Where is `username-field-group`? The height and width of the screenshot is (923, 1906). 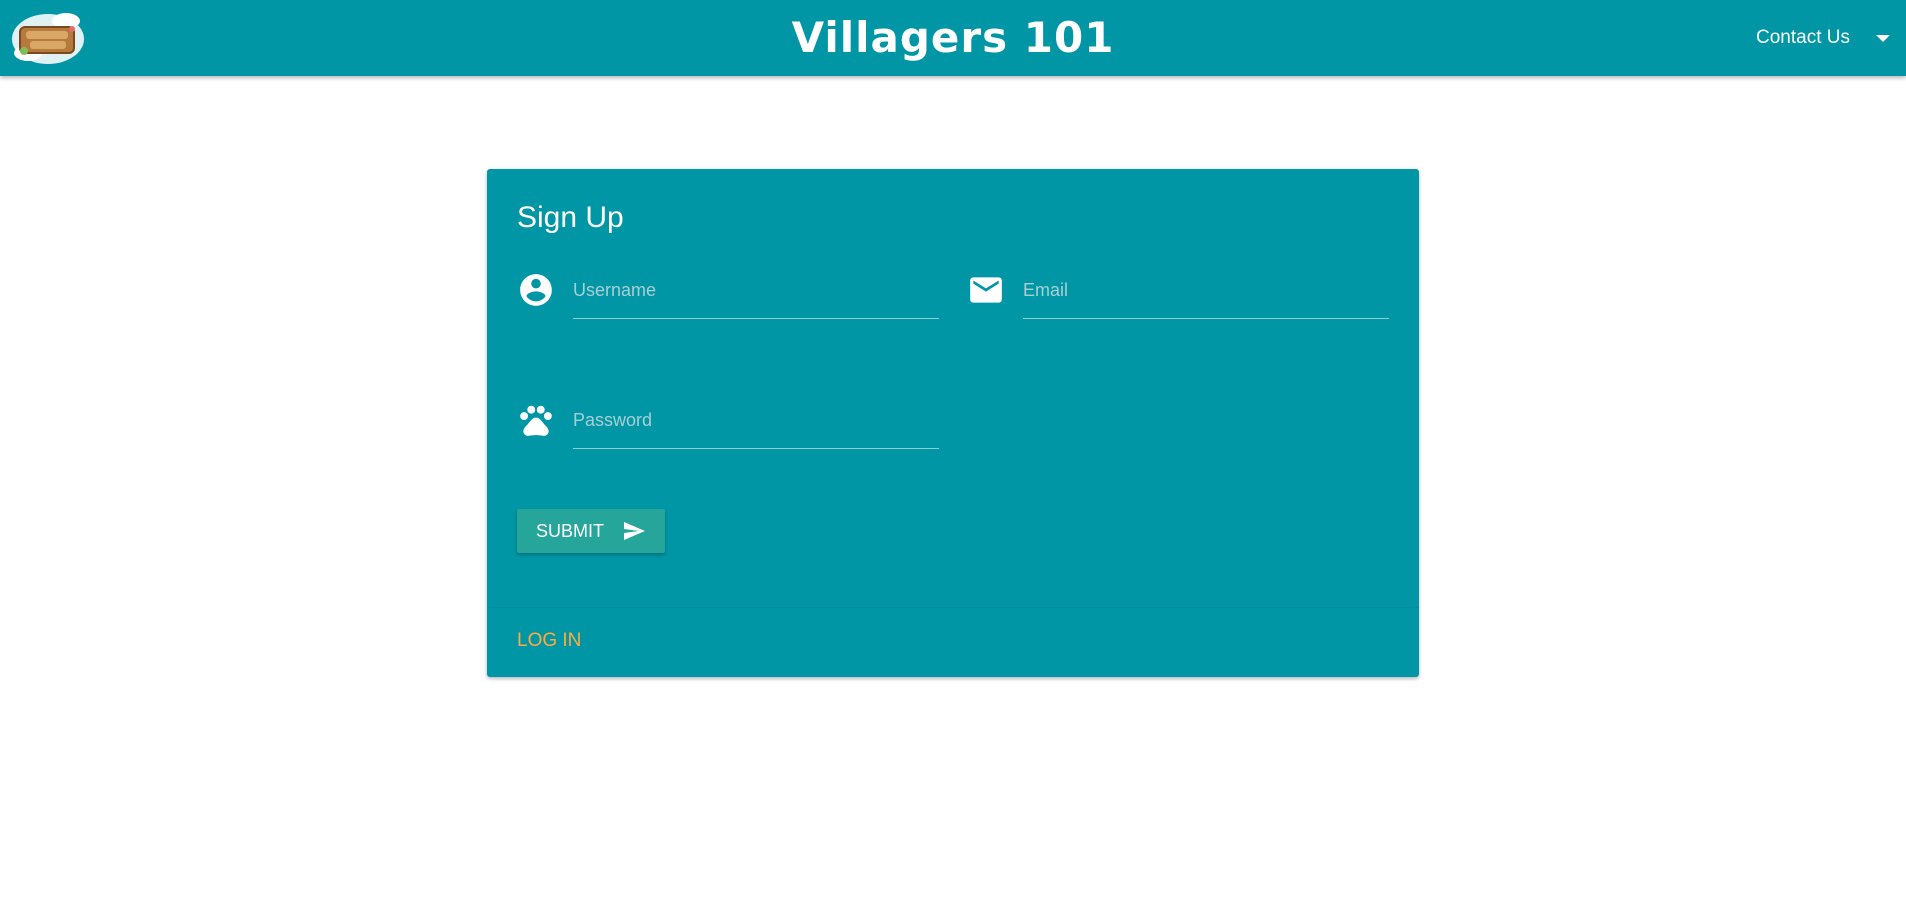
username-field-group is located at coordinates (732, 293).